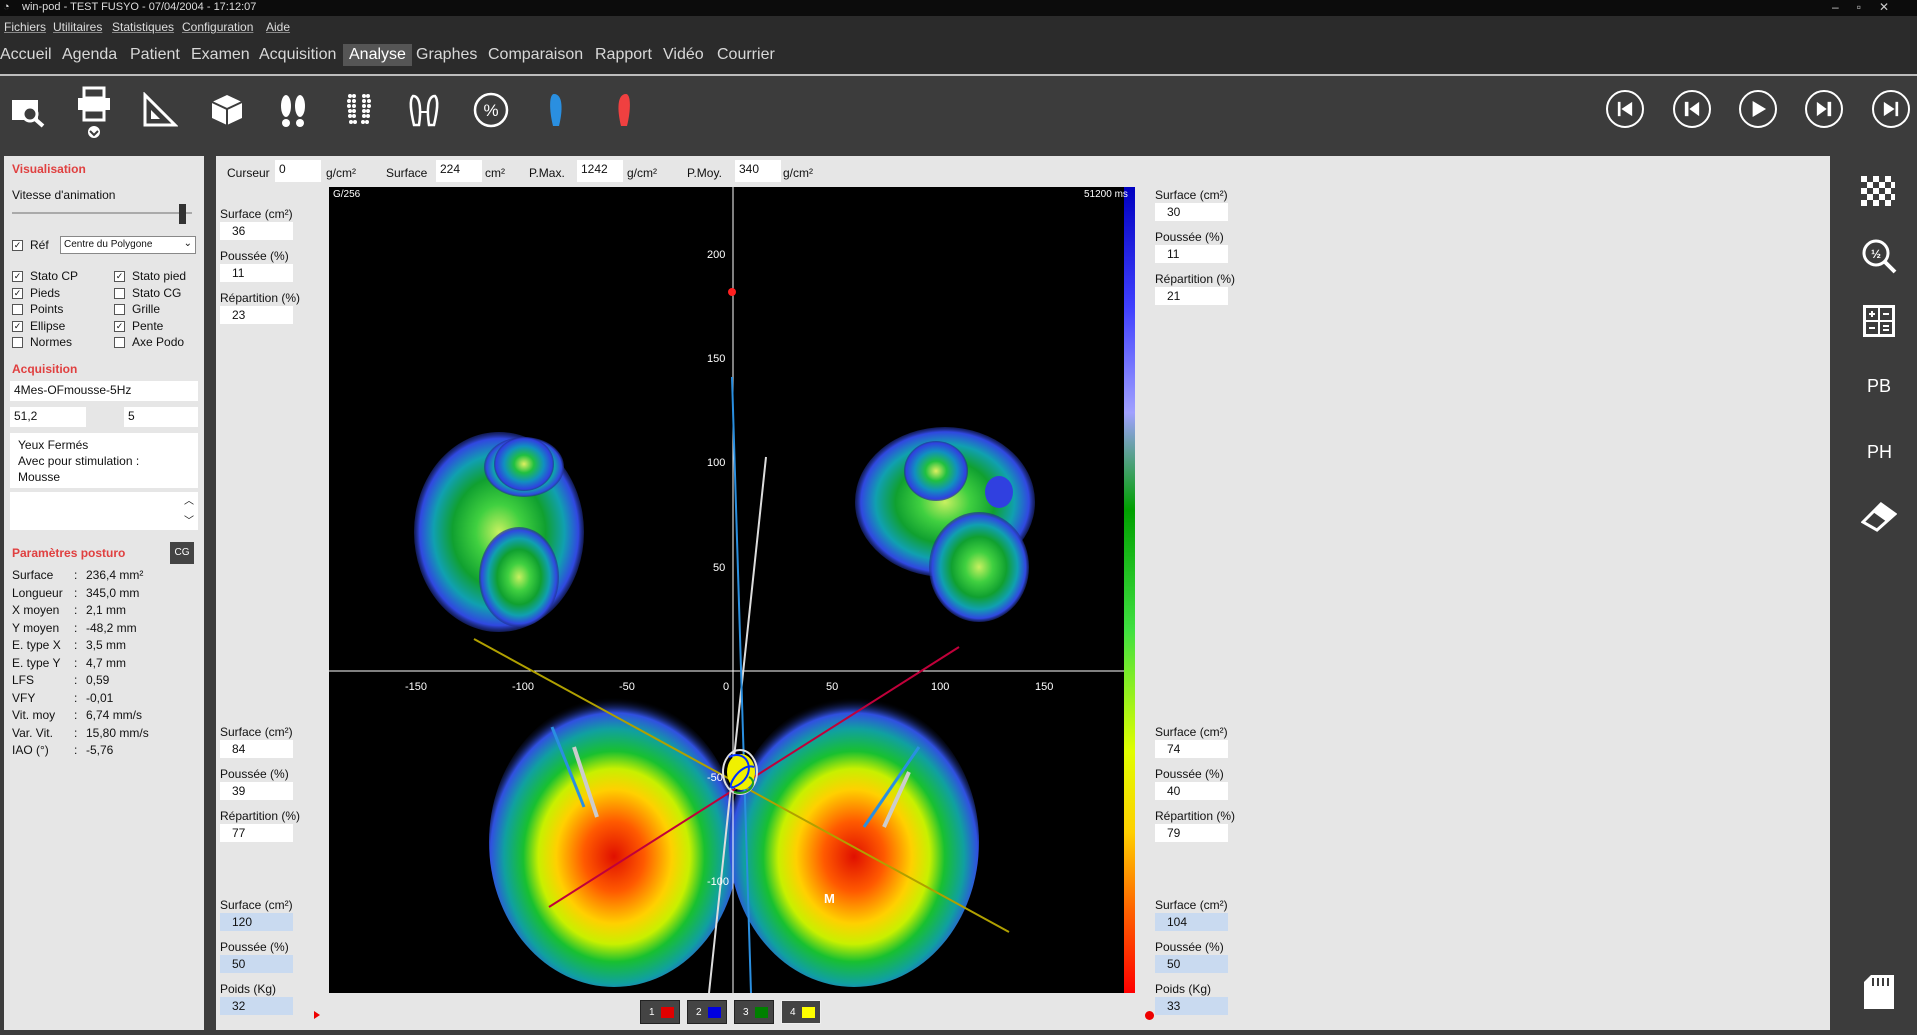 This screenshot has width=1917, height=1035. What do you see at coordinates (102, 213) in the screenshot?
I see `animation-speed-track` at bounding box center [102, 213].